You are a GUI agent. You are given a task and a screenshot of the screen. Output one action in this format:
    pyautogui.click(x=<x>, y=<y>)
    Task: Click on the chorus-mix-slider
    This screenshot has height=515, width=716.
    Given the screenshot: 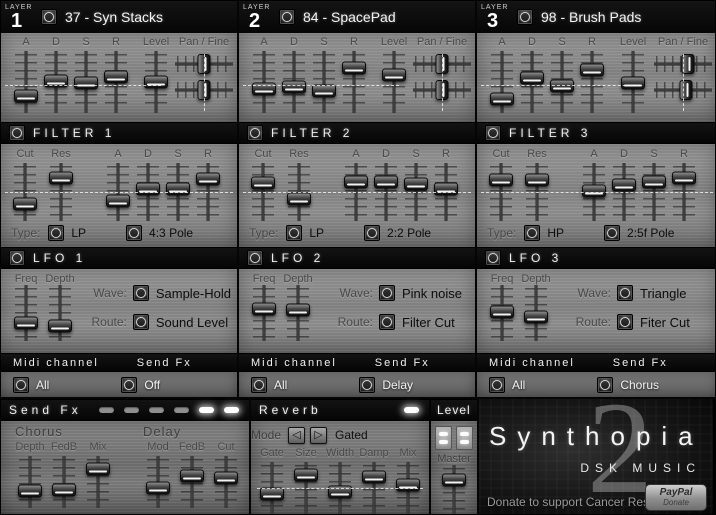 What is the action you would take?
    pyautogui.click(x=98, y=482)
    